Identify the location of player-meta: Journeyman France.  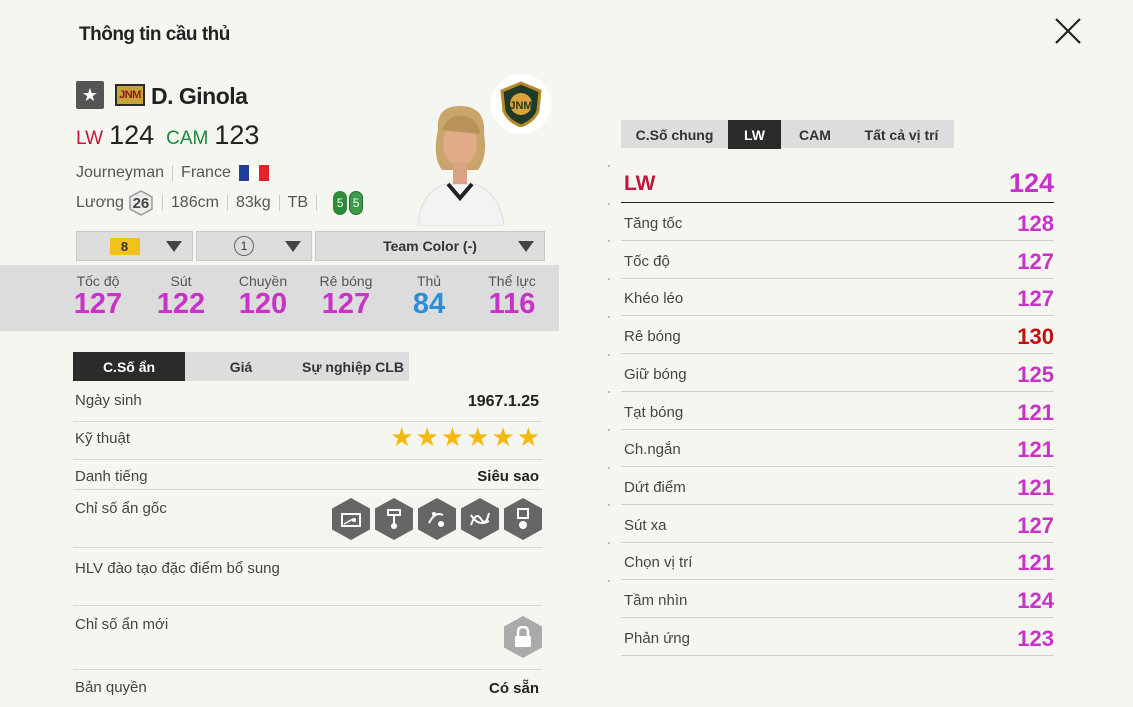
(172, 173).